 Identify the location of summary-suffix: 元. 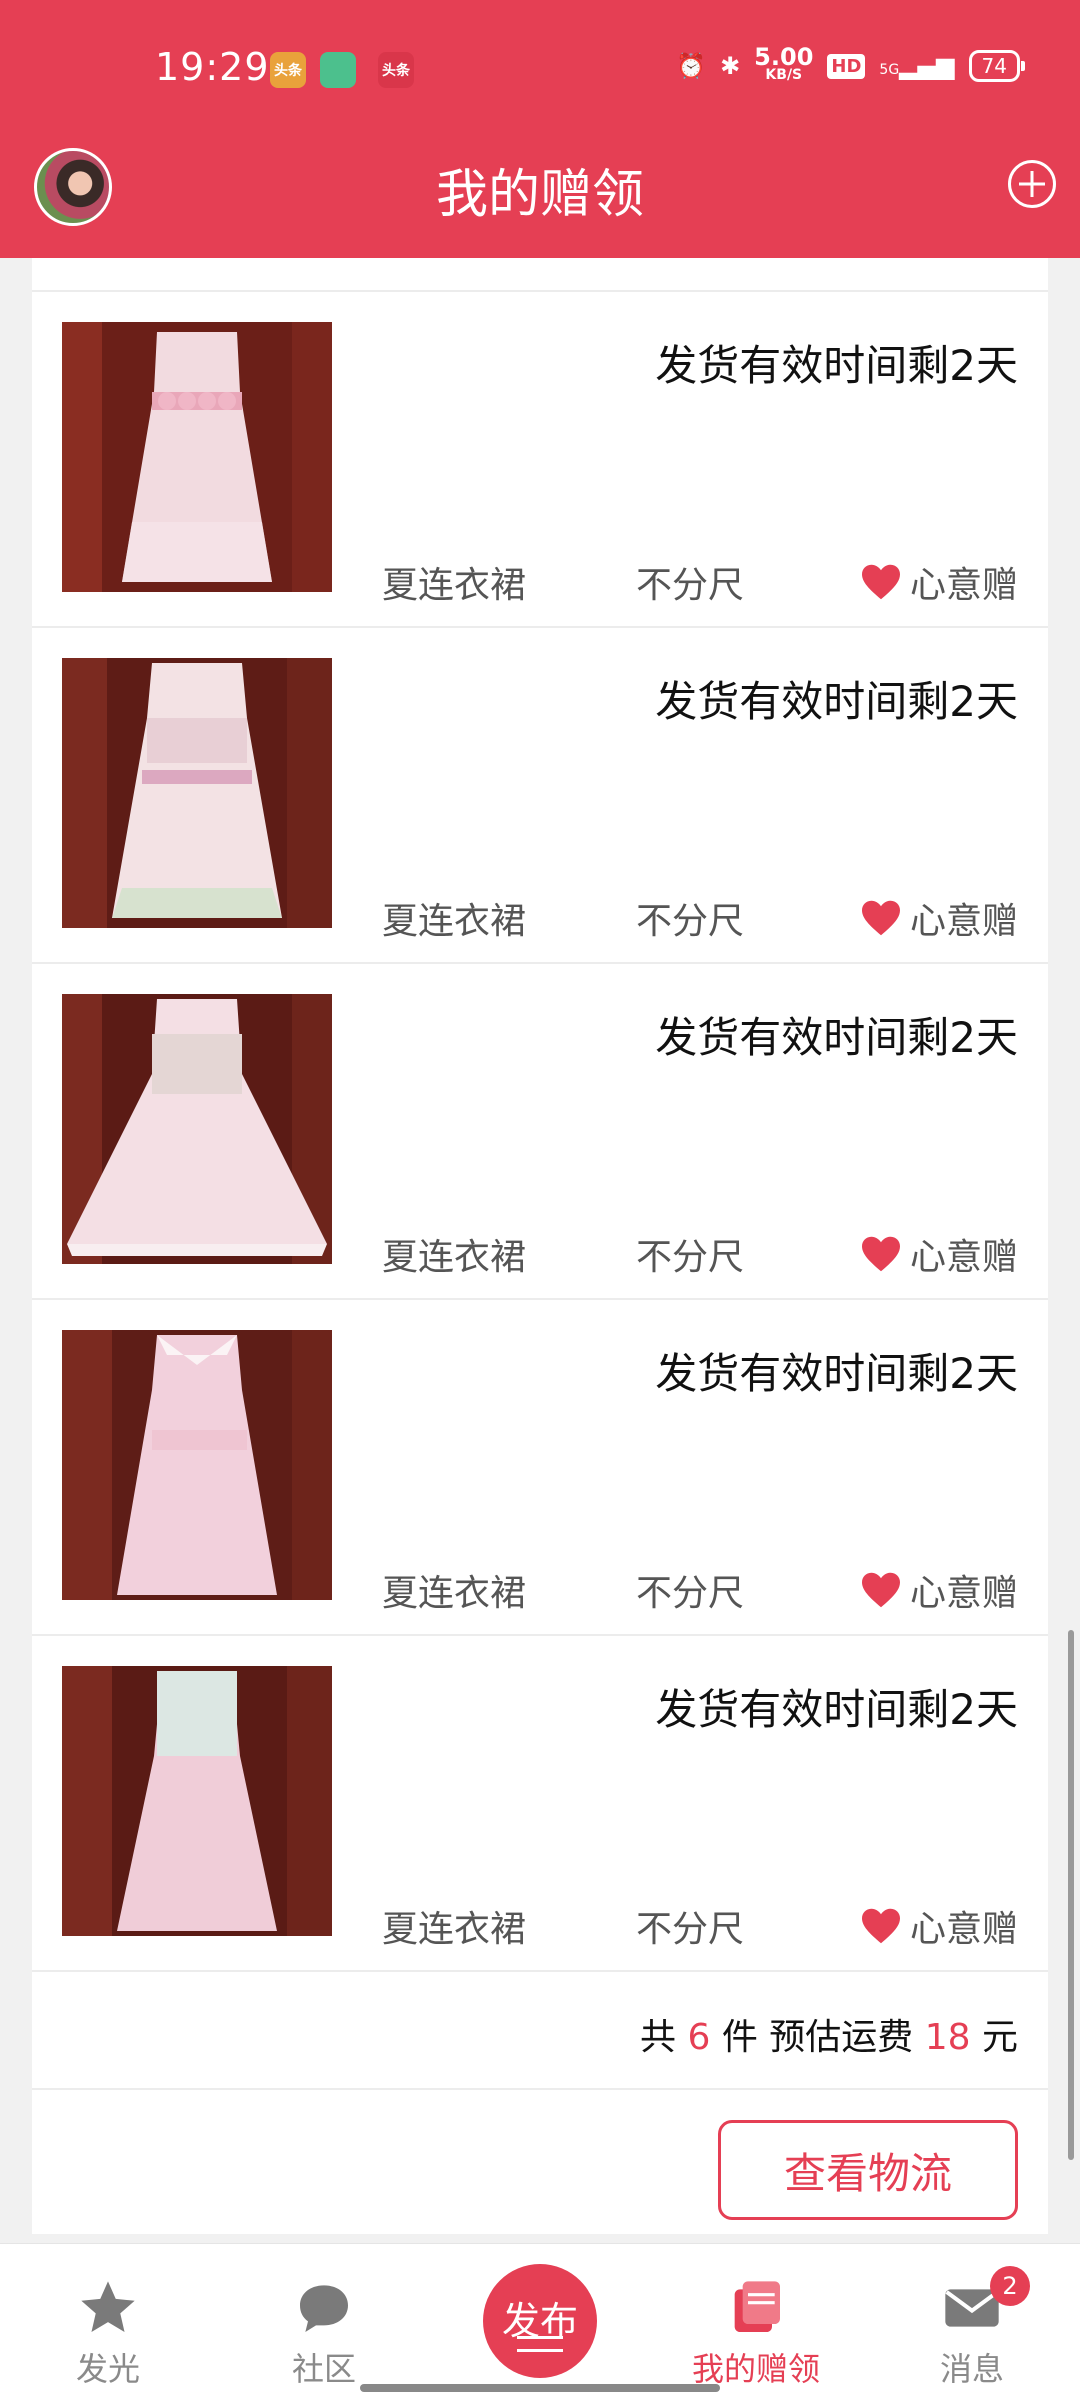
(999, 2037).